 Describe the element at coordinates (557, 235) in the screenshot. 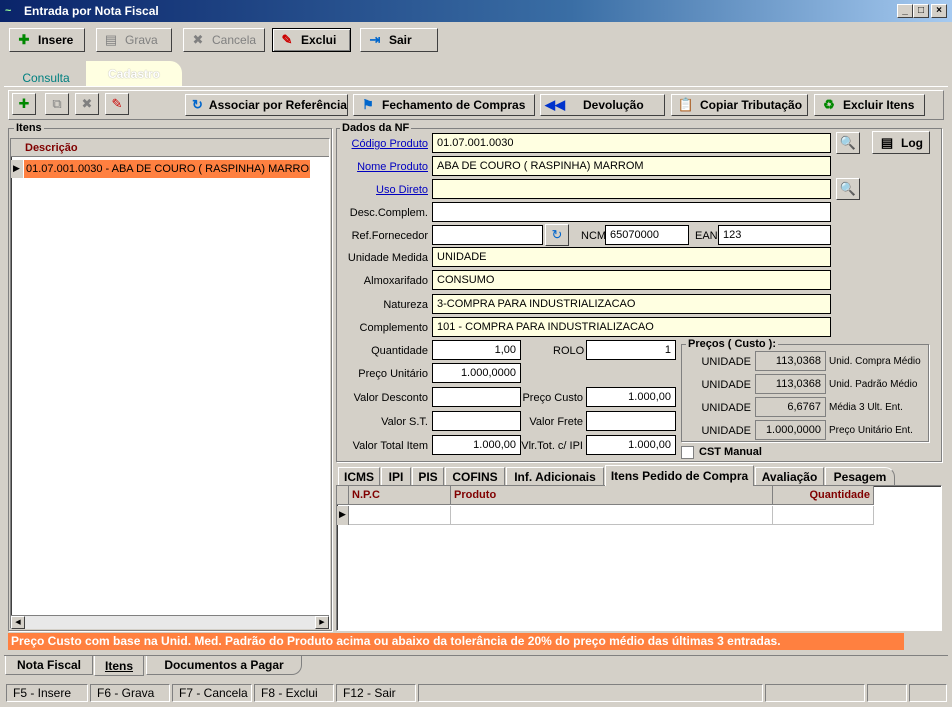

I see `refresh-ref-icon: ↻` at that location.